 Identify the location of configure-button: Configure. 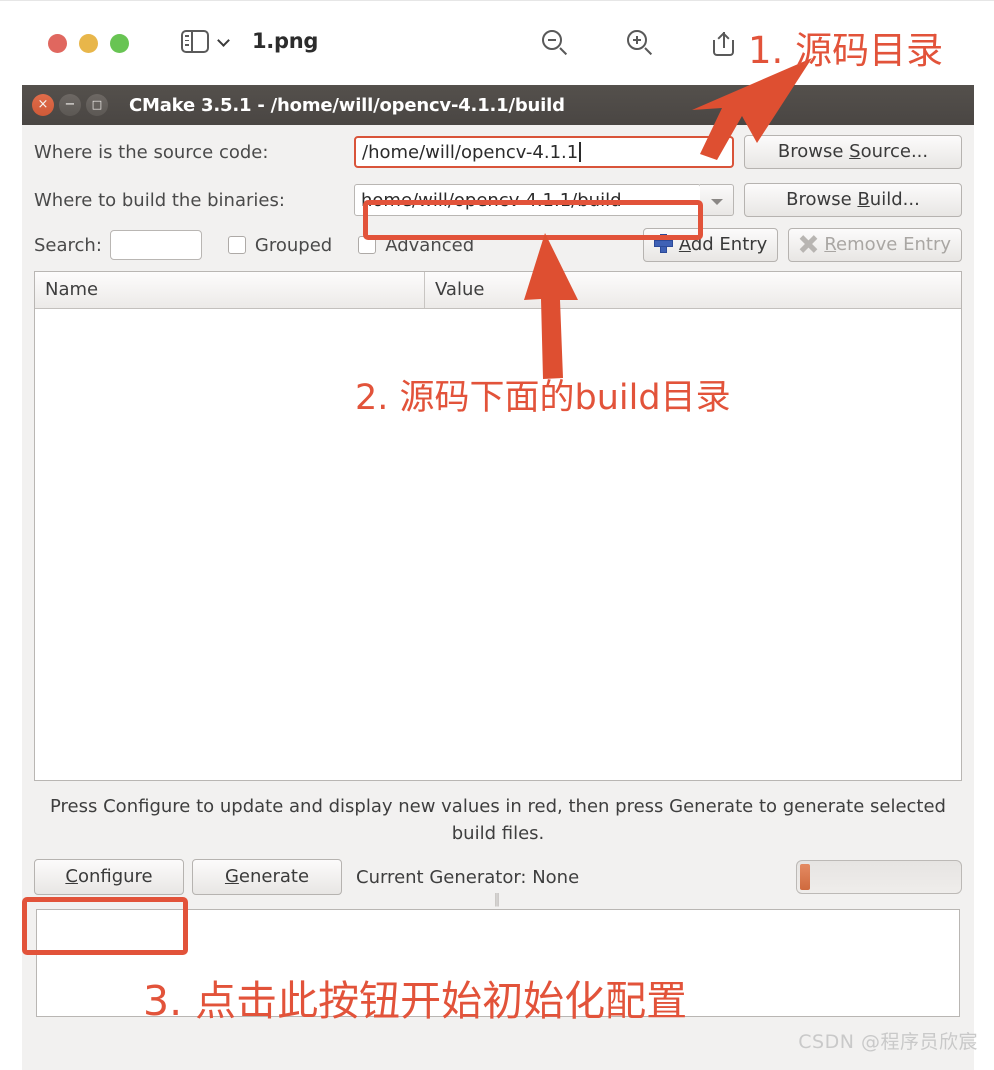
(109, 877).